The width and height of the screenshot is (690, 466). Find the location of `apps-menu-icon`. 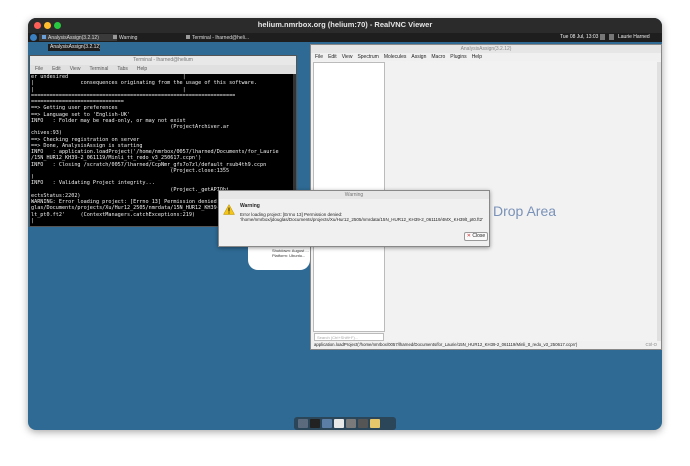

apps-menu-icon is located at coordinates (33, 37).